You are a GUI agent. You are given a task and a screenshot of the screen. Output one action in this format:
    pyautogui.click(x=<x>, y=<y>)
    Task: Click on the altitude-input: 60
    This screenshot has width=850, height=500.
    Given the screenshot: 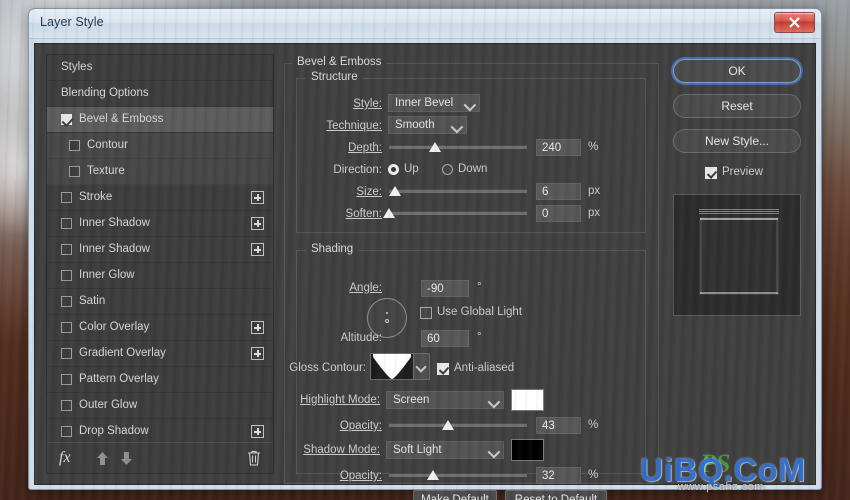 What is the action you would take?
    pyautogui.click(x=445, y=338)
    